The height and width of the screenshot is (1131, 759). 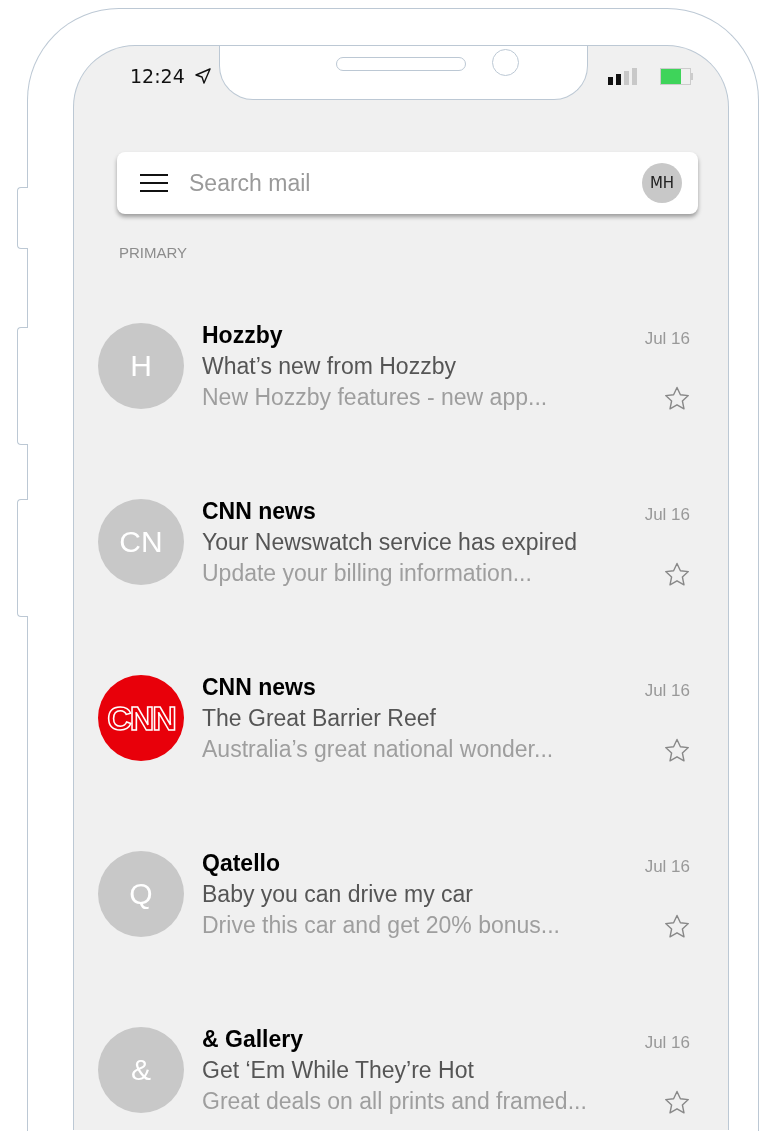 What do you see at coordinates (141, 1070) in the screenshot?
I see `letter-avatar: &` at bounding box center [141, 1070].